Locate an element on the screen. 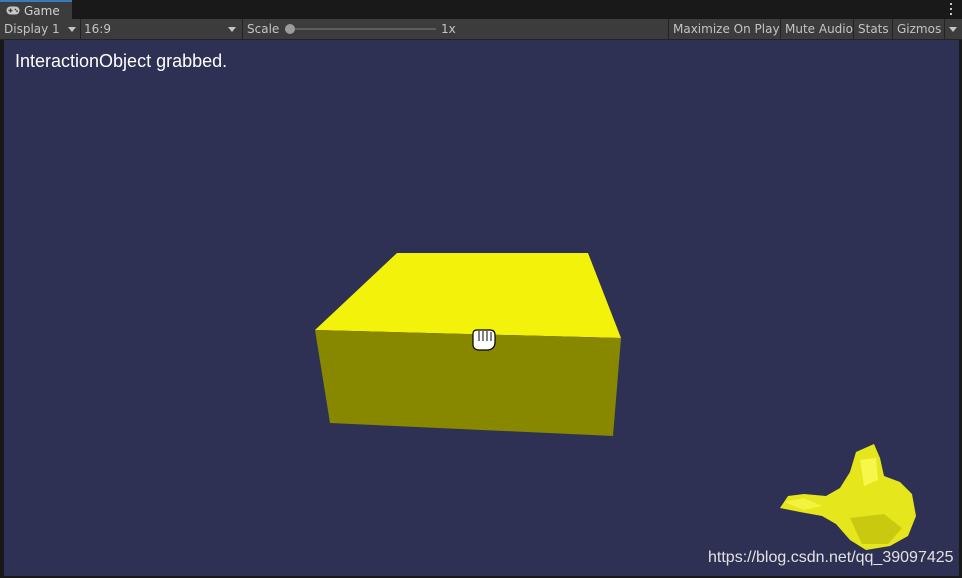 This screenshot has height=578, width=962. aspect-label: 16:9 is located at coordinates (97, 29).